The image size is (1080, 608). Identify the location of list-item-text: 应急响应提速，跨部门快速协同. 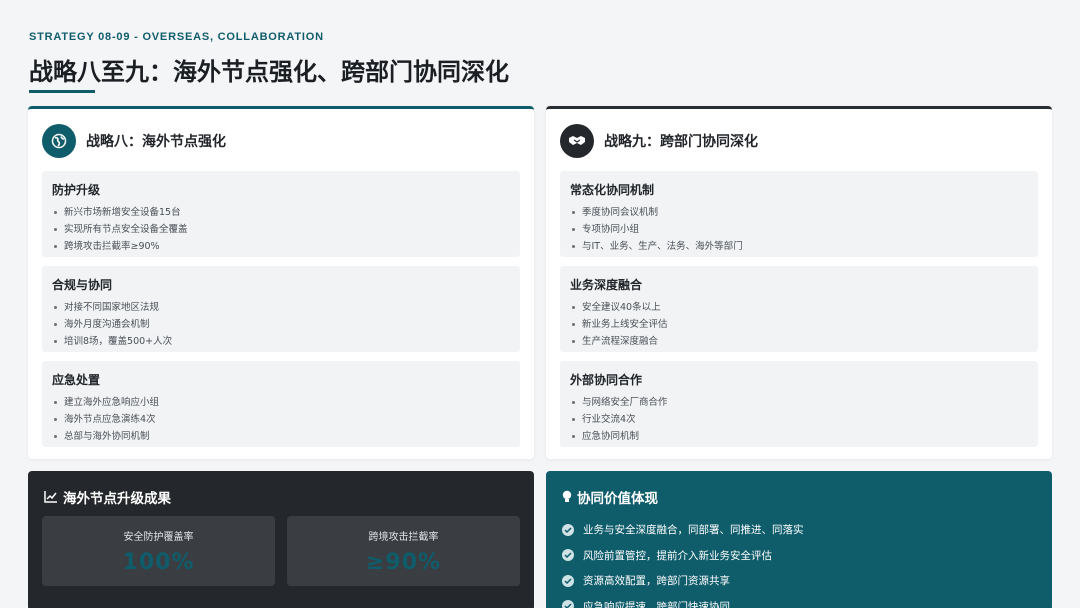
(656, 604).